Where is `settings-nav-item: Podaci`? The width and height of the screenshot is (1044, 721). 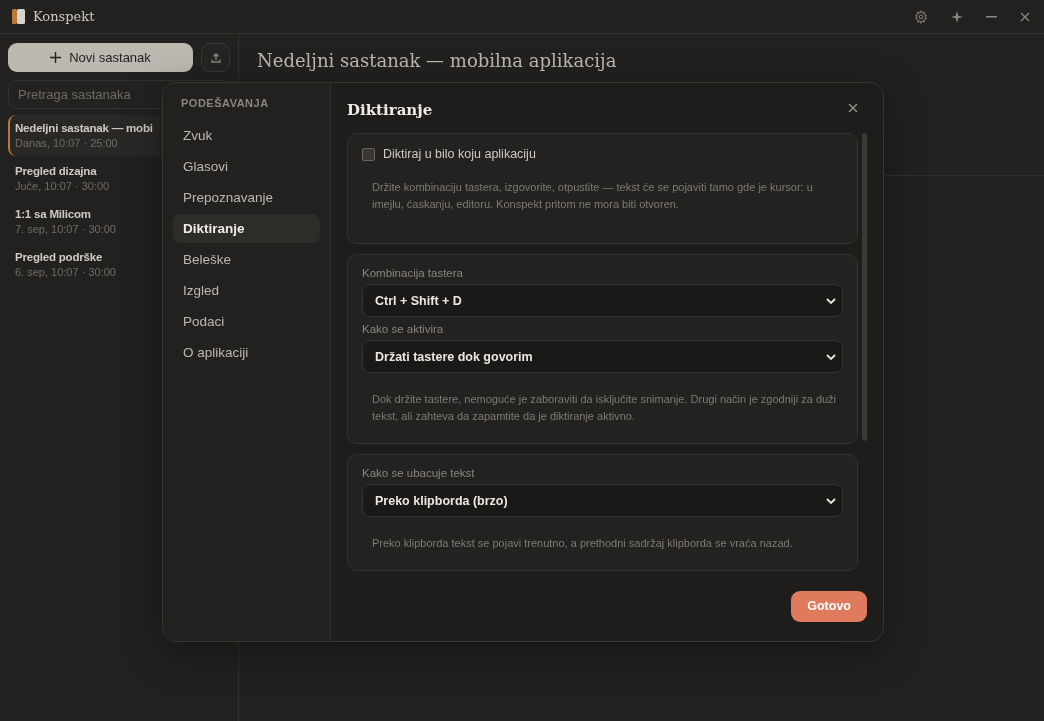 settings-nav-item: Podaci is located at coordinates (246, 321).